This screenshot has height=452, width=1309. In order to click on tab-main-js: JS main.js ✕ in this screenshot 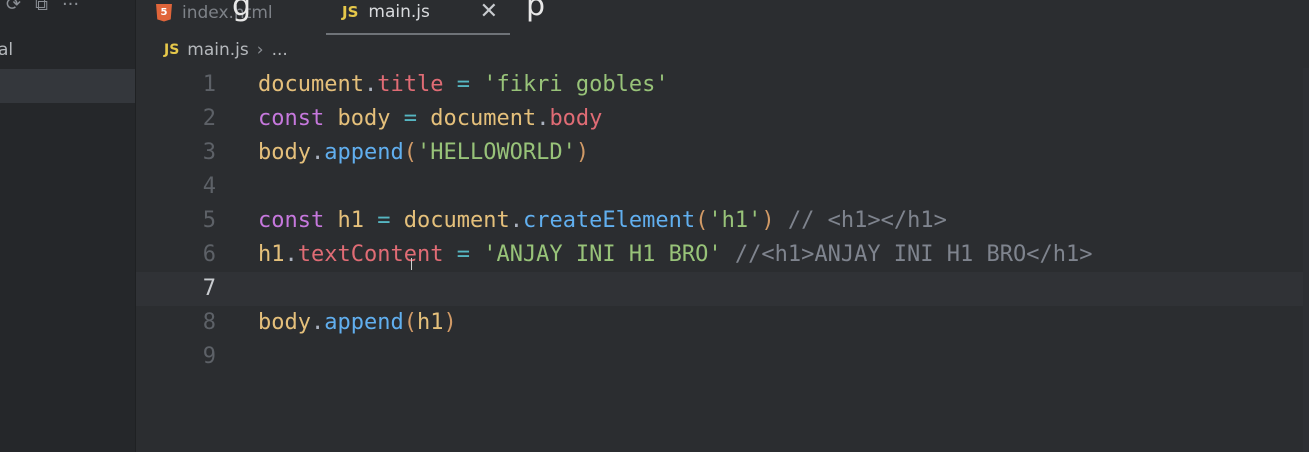, I will do `click(418, 17)`.